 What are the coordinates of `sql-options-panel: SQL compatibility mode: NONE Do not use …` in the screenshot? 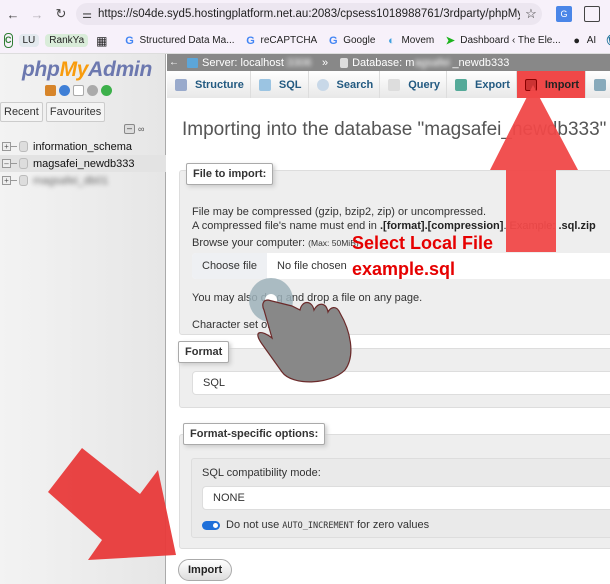 It's located at (400, 498).